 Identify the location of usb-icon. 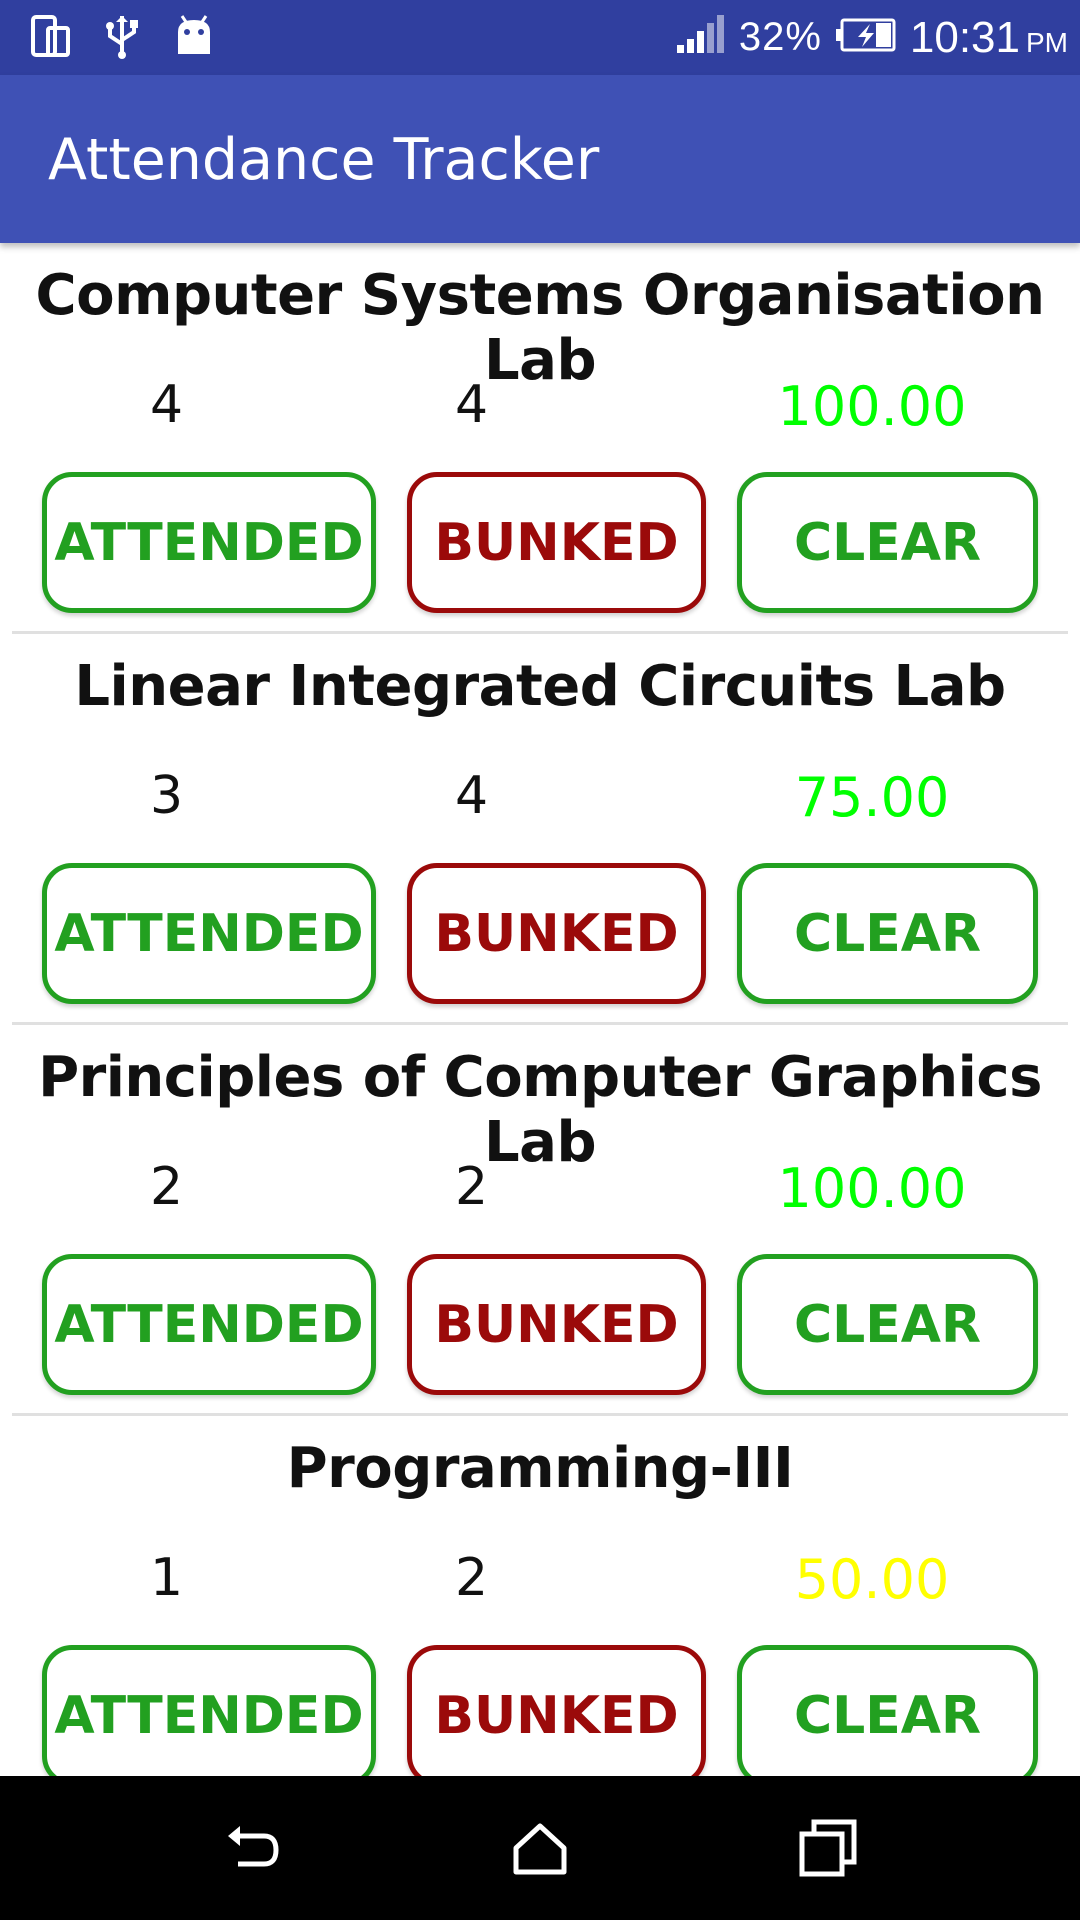
(122, 39).